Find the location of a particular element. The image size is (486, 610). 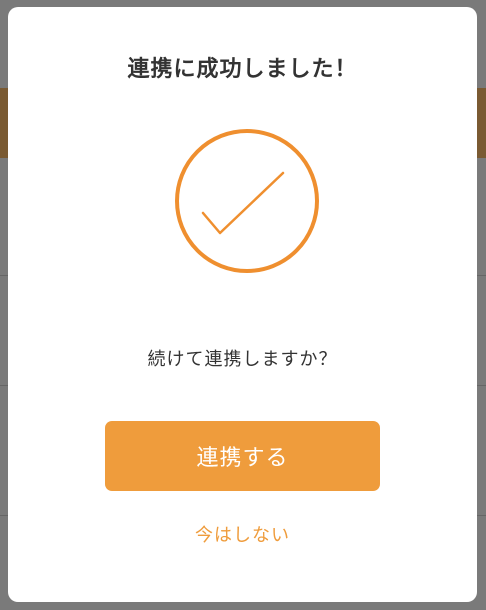

check-circle-icon is located at coordinates (247, 201).